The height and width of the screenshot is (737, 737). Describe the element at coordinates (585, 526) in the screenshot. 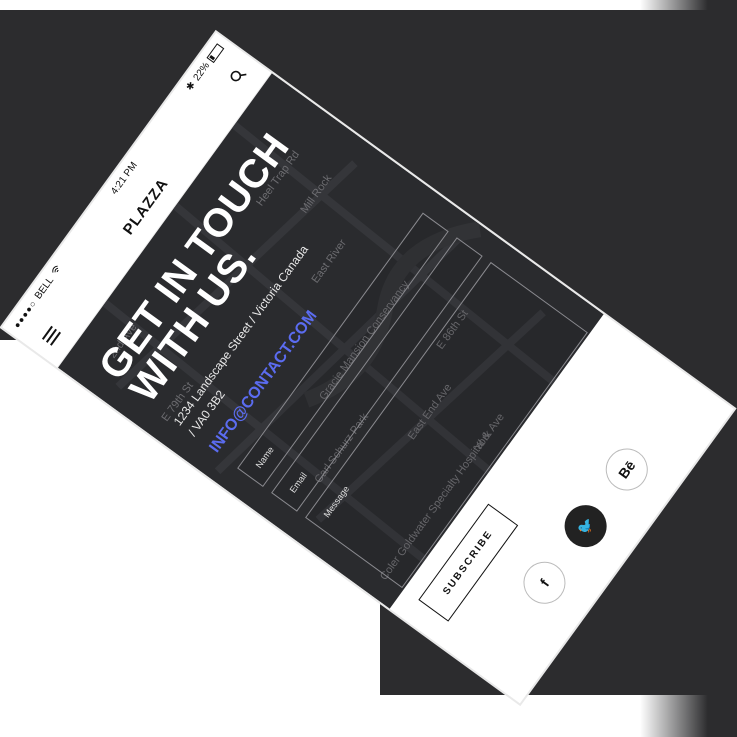

I see `twitter-icon: 🐦` at that location.